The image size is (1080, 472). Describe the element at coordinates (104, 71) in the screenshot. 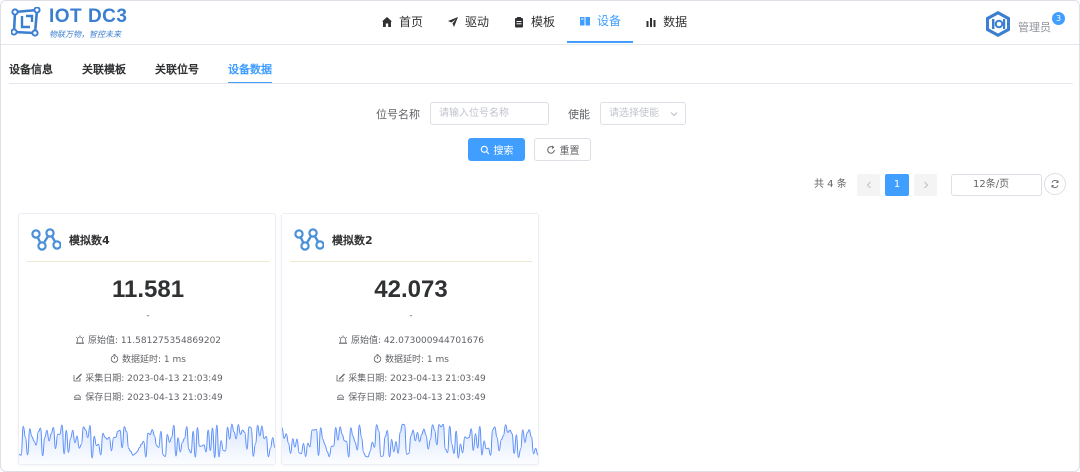

I see `tab-linked-template: 关联模板` at that location.